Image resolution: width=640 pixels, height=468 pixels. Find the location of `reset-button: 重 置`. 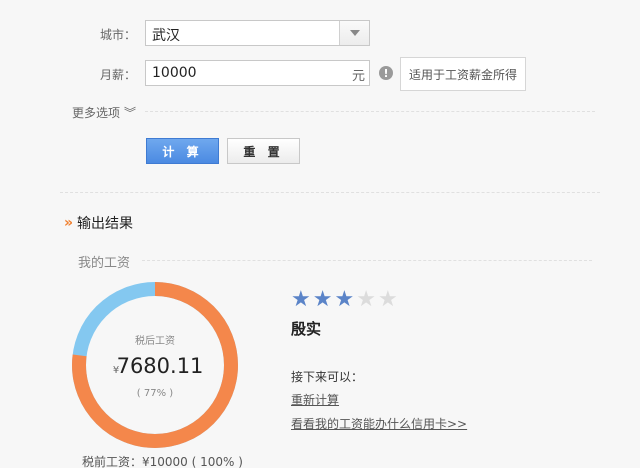

reset-button: 重 置 is located at coordinates (263, 151).